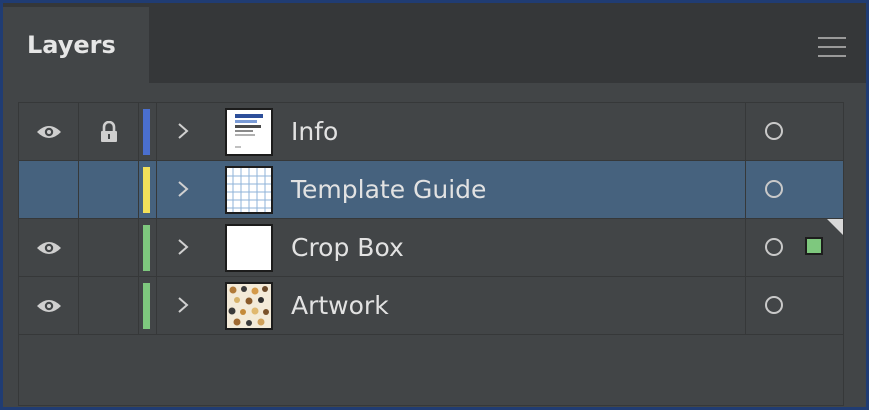  Describe the element at coordinates (71, 45) in the screenshot. I see `tab-layers-label: Layers` at that location.